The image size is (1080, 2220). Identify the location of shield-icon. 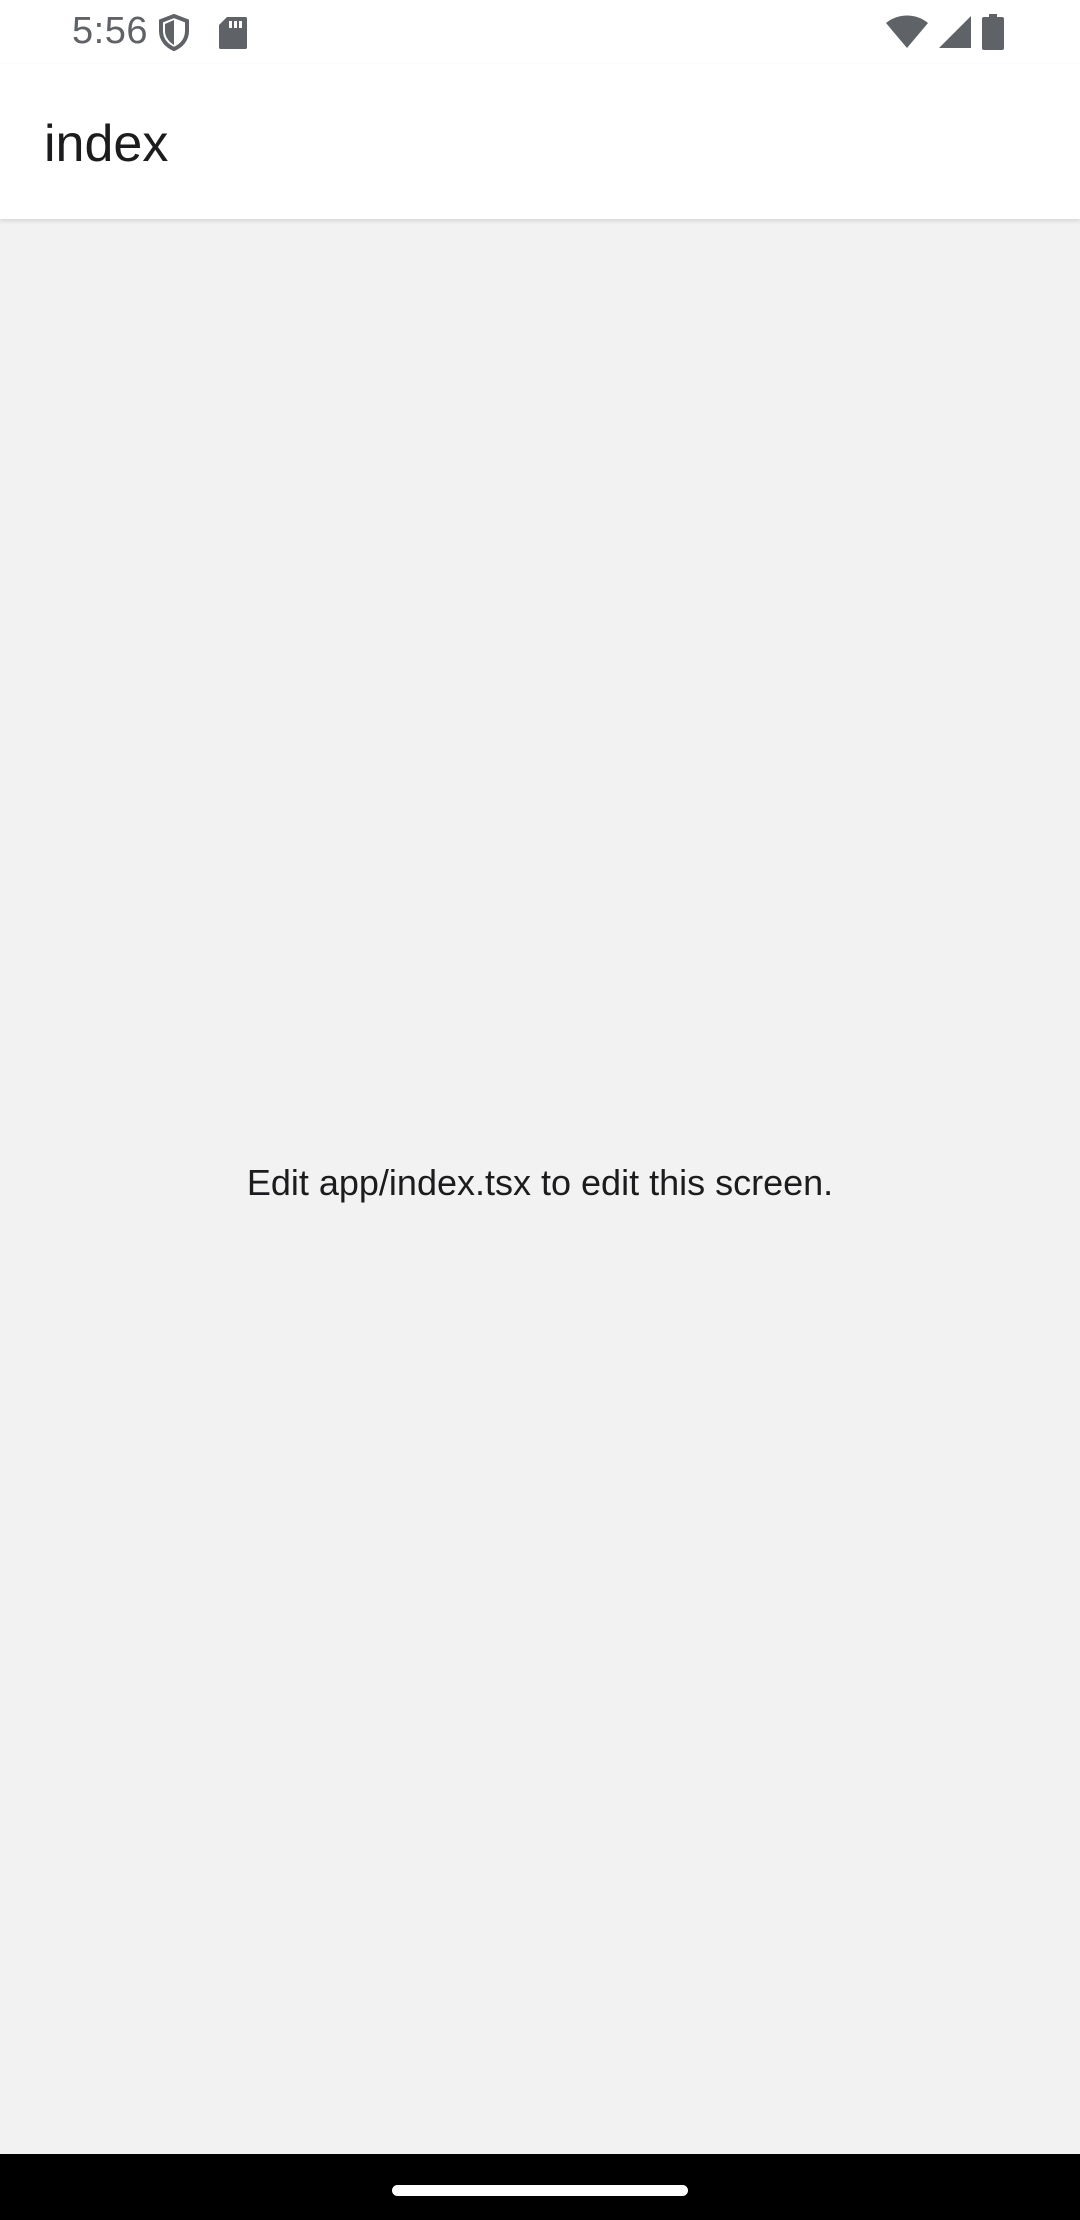
(174, 35).